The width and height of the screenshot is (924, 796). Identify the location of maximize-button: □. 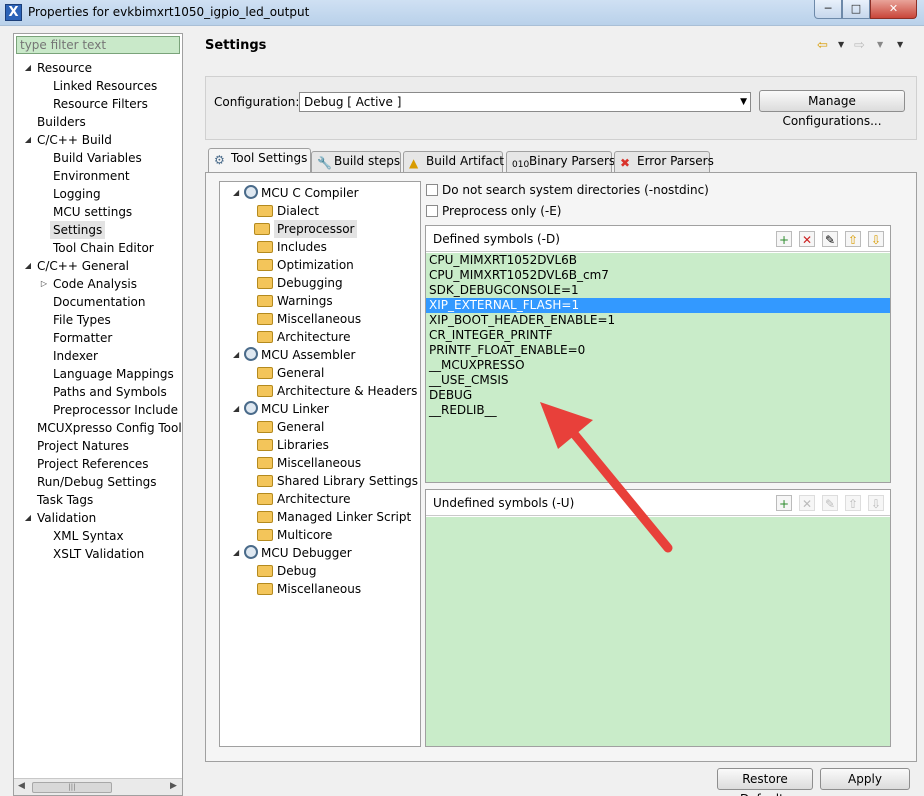
(856, 9).